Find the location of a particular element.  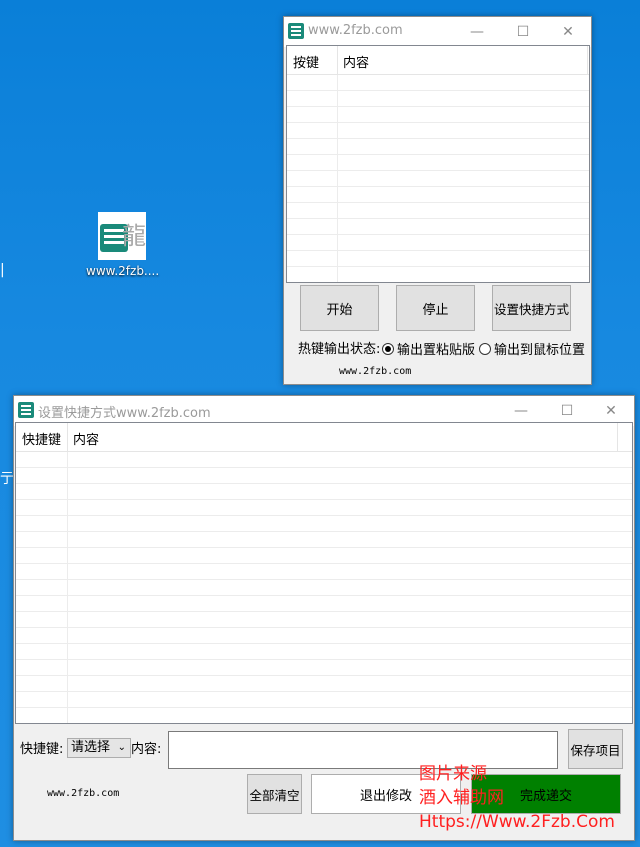

app-logo-icon is located at coordinates (296, 31).